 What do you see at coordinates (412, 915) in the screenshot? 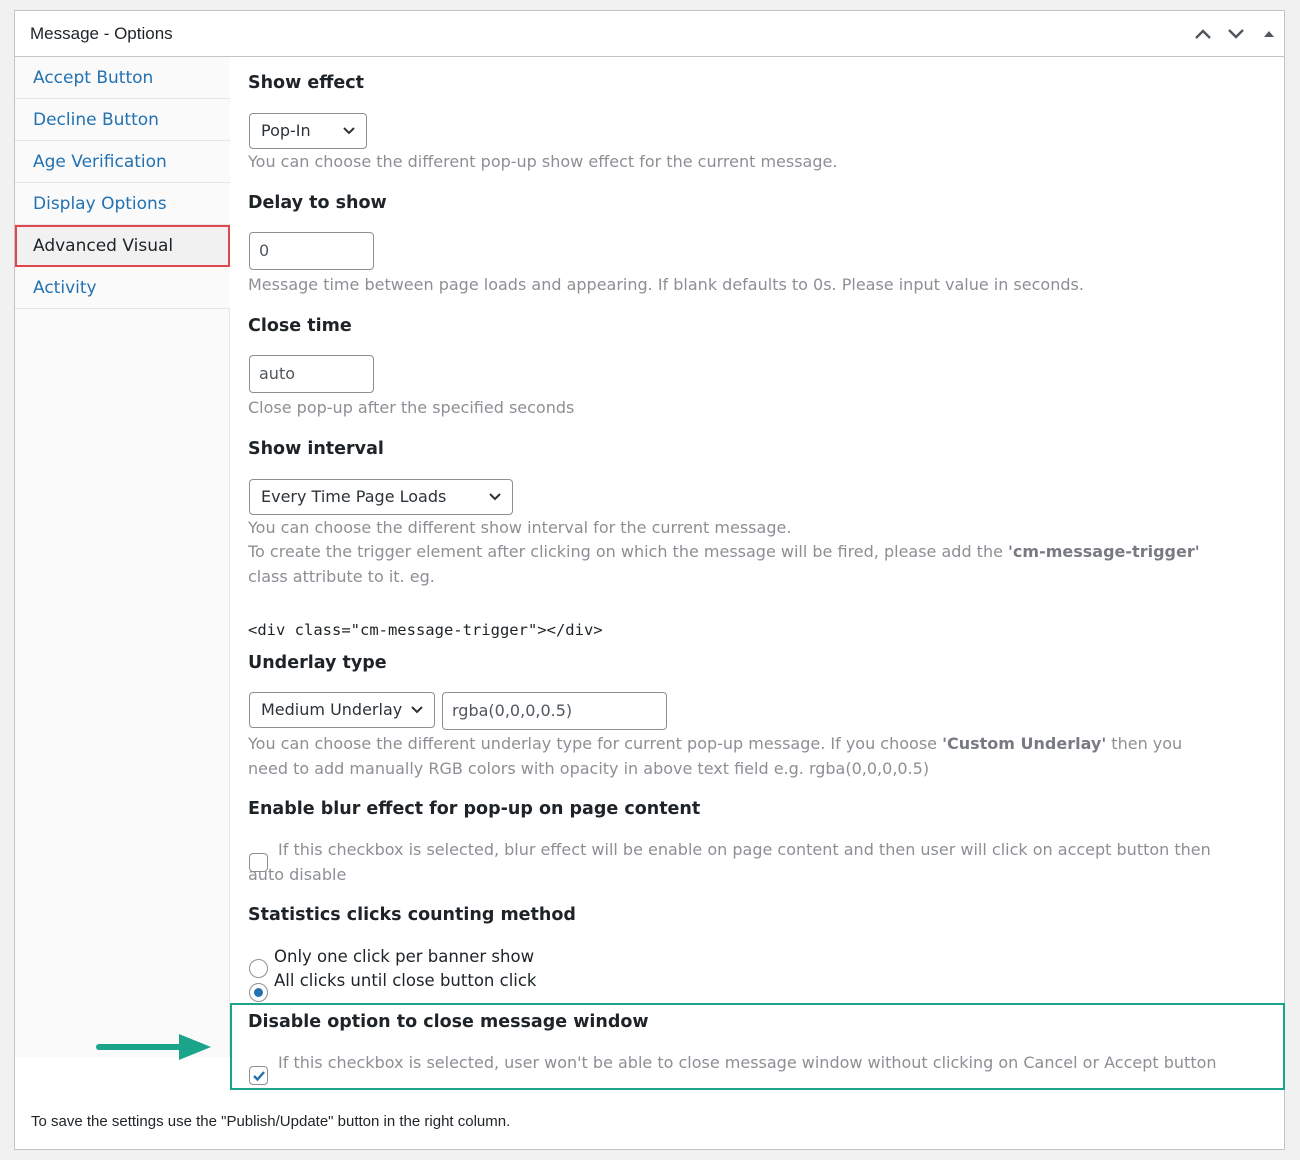
I see `stats-heading: Statistics clicks counting method` at bounding box center [412, 915].